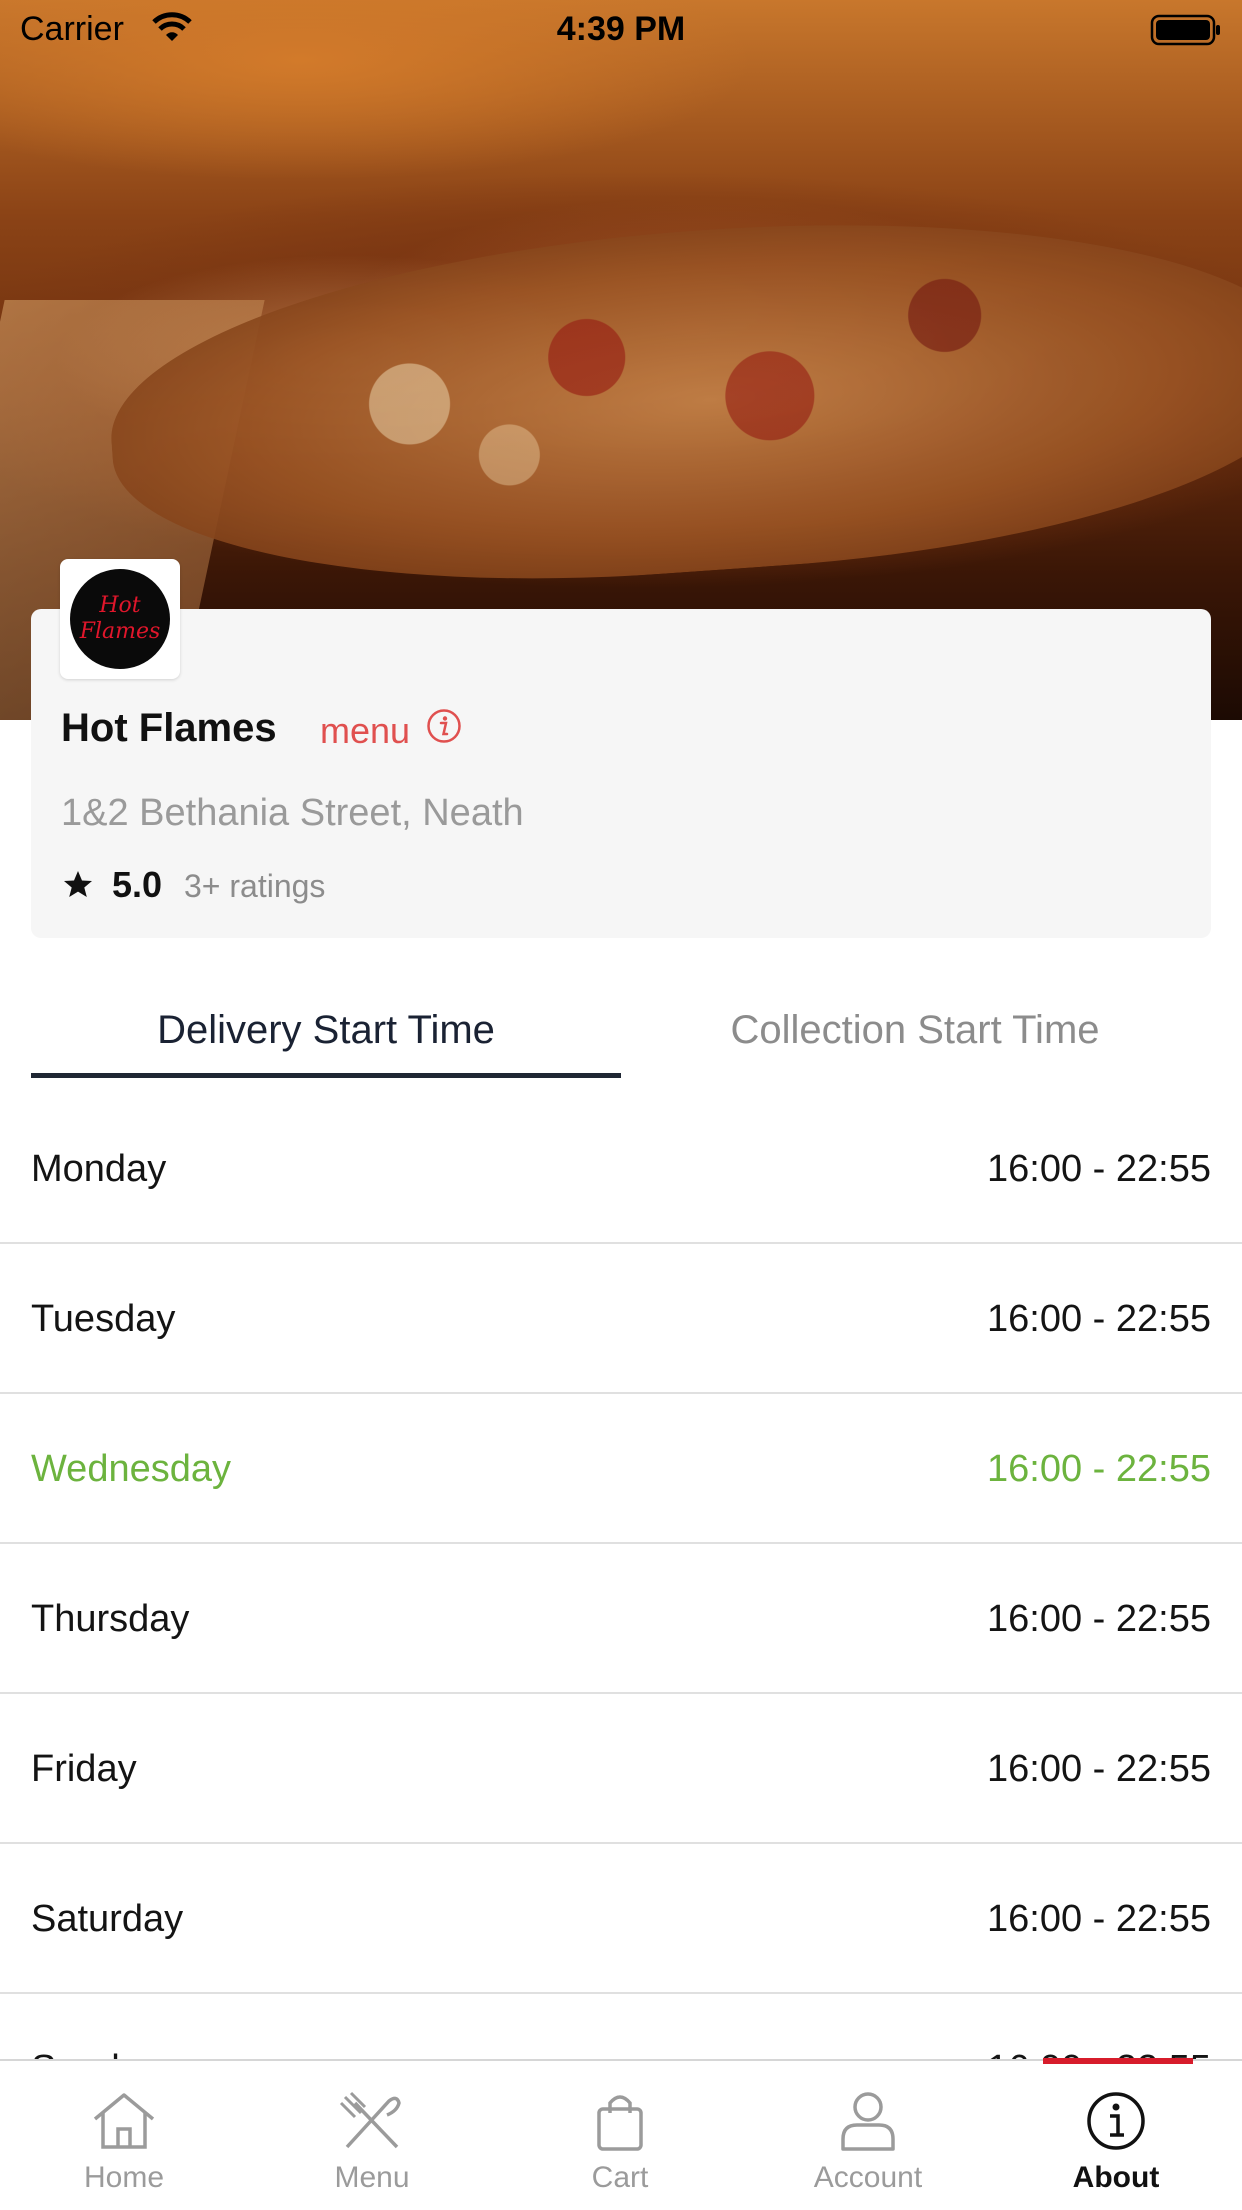 Image resolution: width=1242 pixels, height=2210 pixels. What do you see at coordinates (124, 2121) in the screenshot?
I see `home-icon` at bounding box center [124, 2121].